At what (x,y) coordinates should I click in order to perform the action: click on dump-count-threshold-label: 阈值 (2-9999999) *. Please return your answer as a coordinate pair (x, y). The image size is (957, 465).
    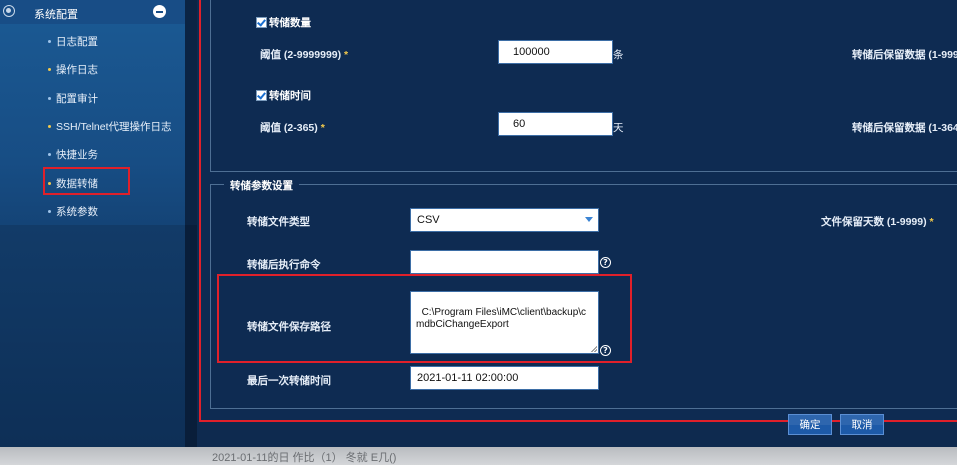
    Looking at the image, I should click on (304, 54).